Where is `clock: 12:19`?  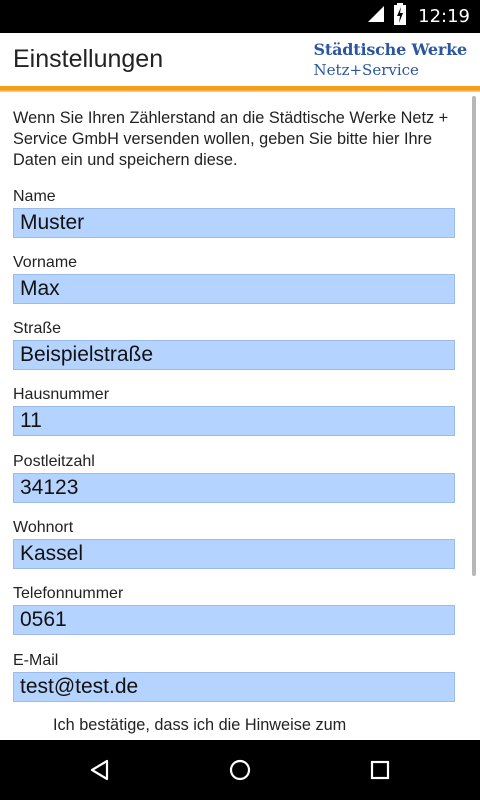
clock: 12:19 is located at coordinates (444, 16).